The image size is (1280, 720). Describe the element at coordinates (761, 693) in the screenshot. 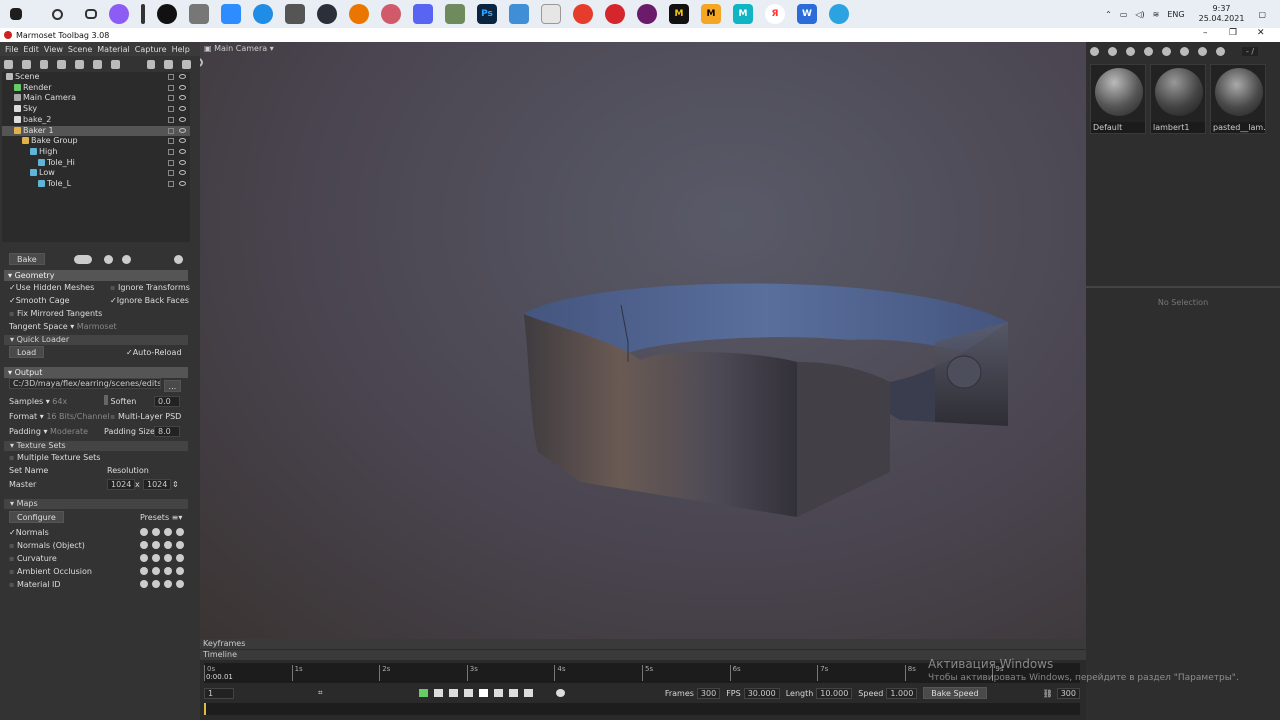

I see `fps-field: 30.000` at that location.